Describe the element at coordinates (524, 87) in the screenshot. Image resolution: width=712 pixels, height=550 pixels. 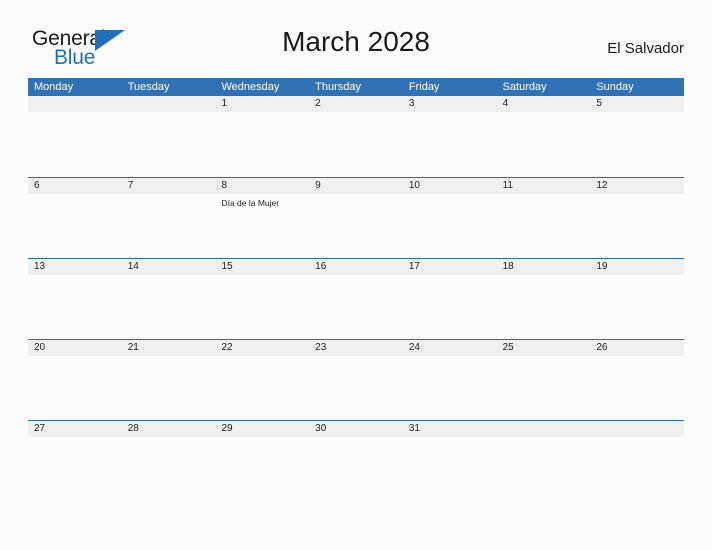
I see `weekday-header-saturday: Saturday` at that location.